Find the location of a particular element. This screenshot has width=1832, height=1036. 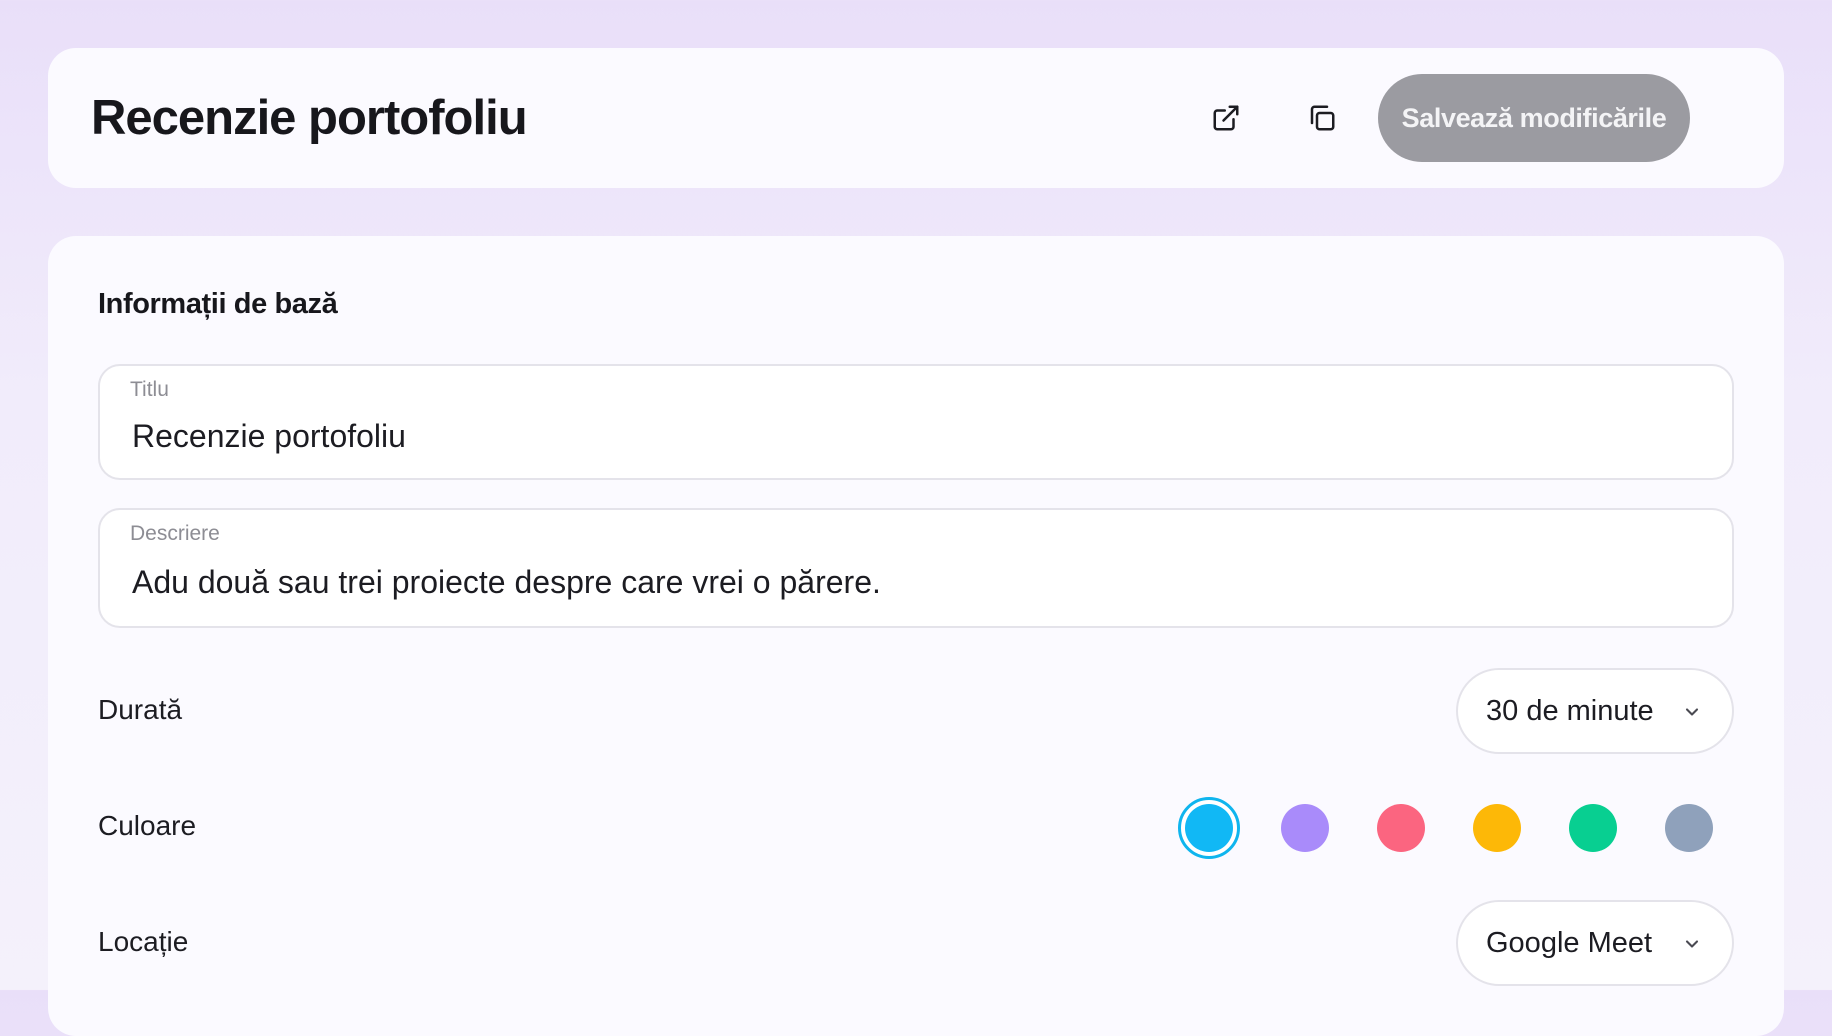

location-select: Google Meet is located at coordinates (1595, 943).